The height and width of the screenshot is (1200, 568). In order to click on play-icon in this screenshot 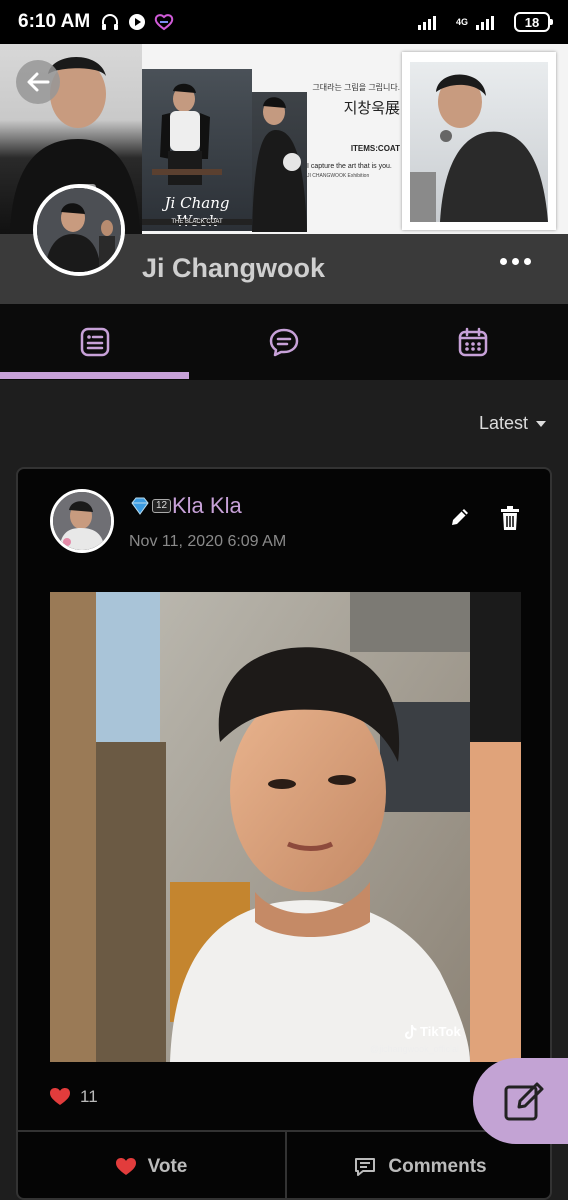, I will do `click(137, 22)`.